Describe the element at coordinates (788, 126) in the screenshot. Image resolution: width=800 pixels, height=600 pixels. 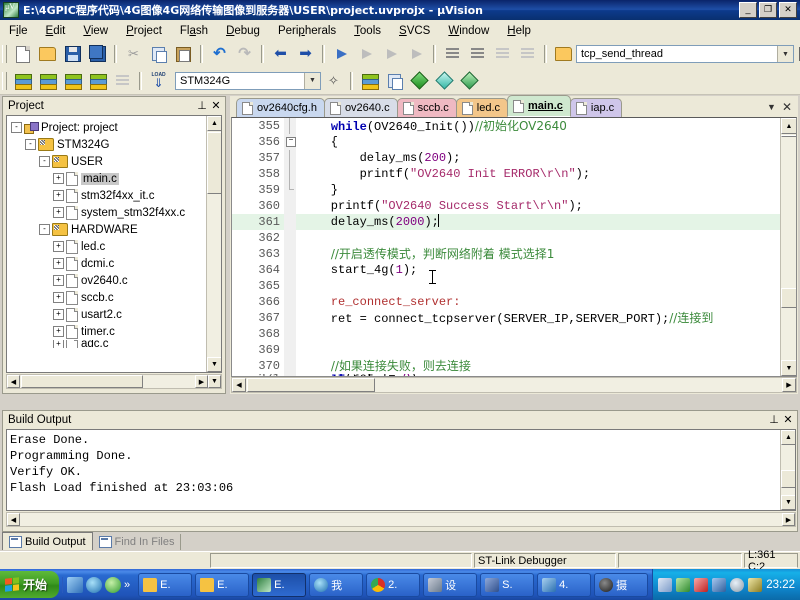
I see `scroll-up-icon: ▲` at that location.